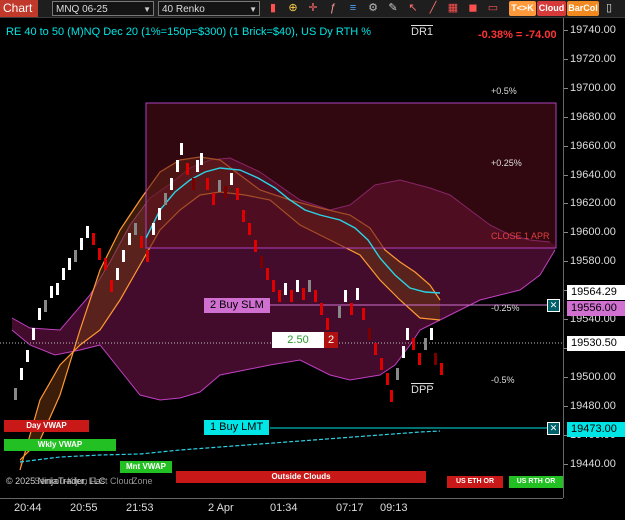 This screenshot has width=625, height=520. What do you see at coordinates (273, 8) in the screenshot?
I see `chart-style-icon: ▮` at bounding box center [273, 8].